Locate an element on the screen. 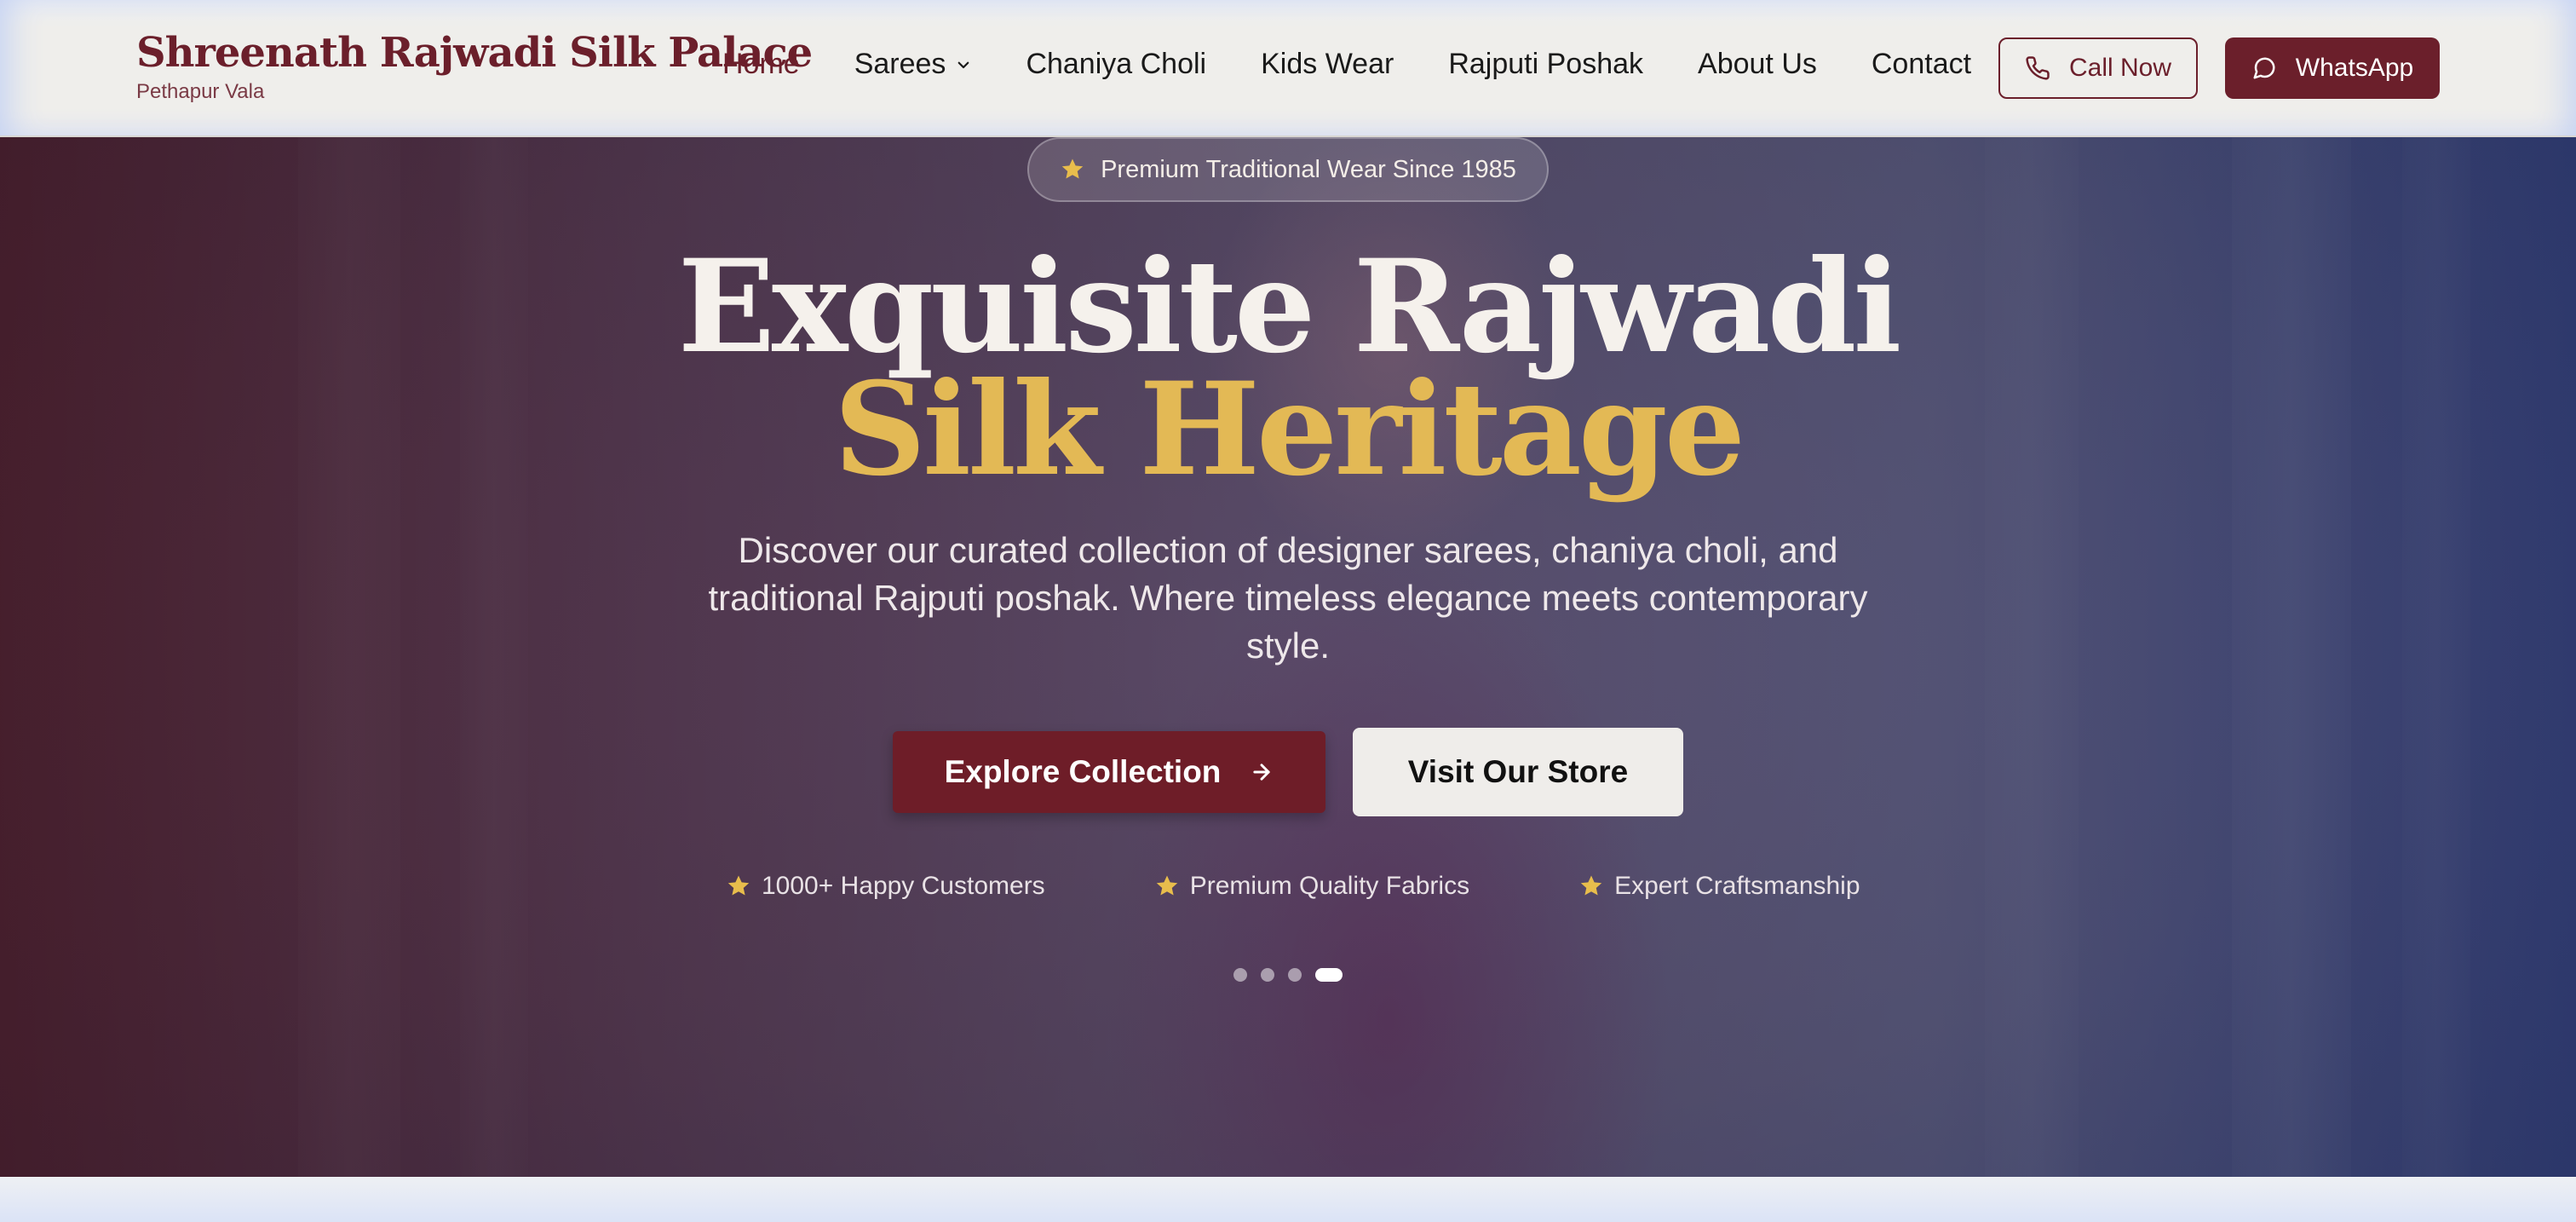 The height and width of the screenshot is (1222, 2576). feature-item: Expert Craftsmanship is located at coordinates (1719, 886).